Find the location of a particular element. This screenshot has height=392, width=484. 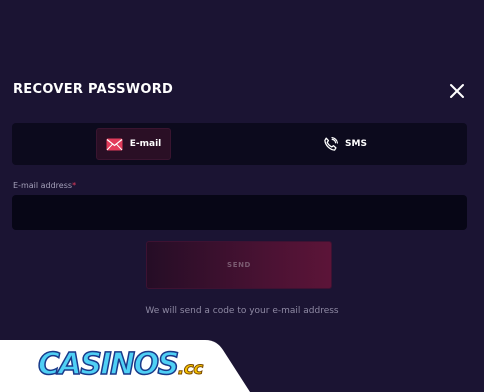

tab-email: E-mail is located at coordinates (133, 144).